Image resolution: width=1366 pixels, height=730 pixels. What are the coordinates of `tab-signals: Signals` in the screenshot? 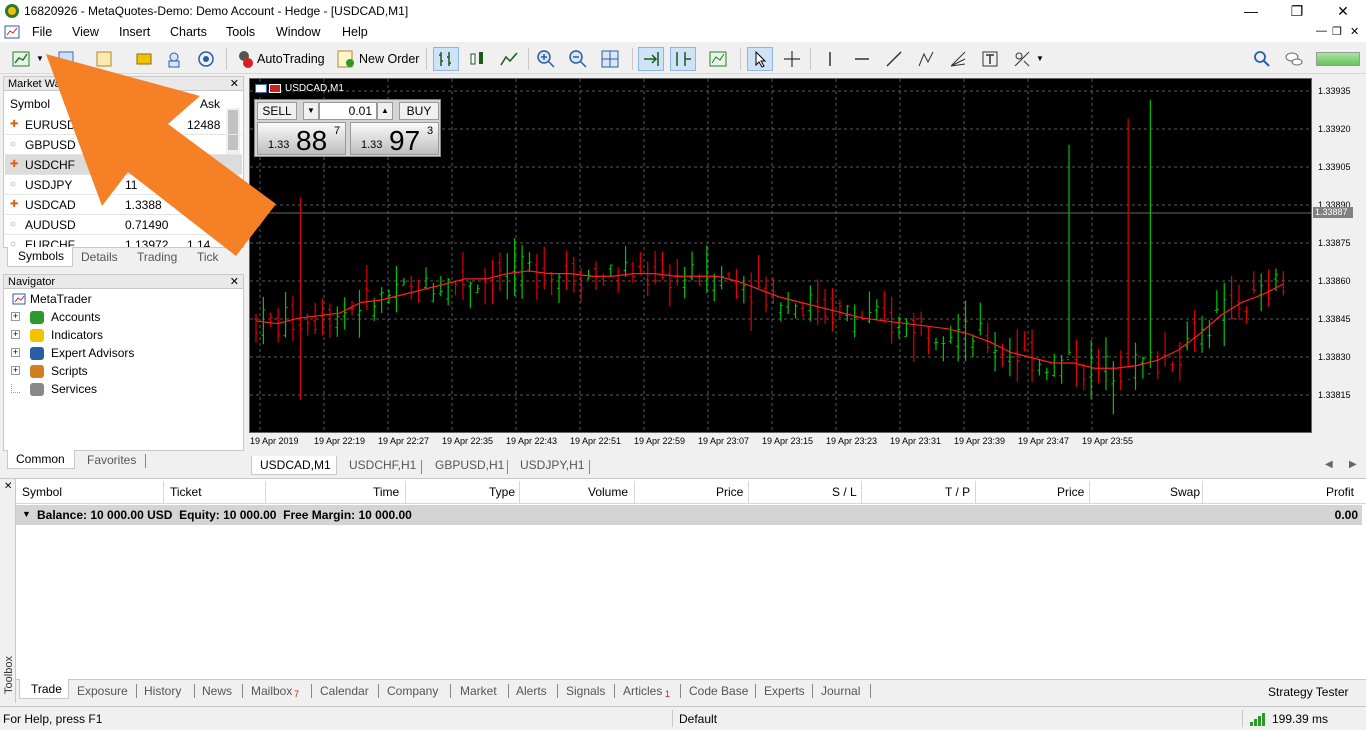 It's located at (585, 691).